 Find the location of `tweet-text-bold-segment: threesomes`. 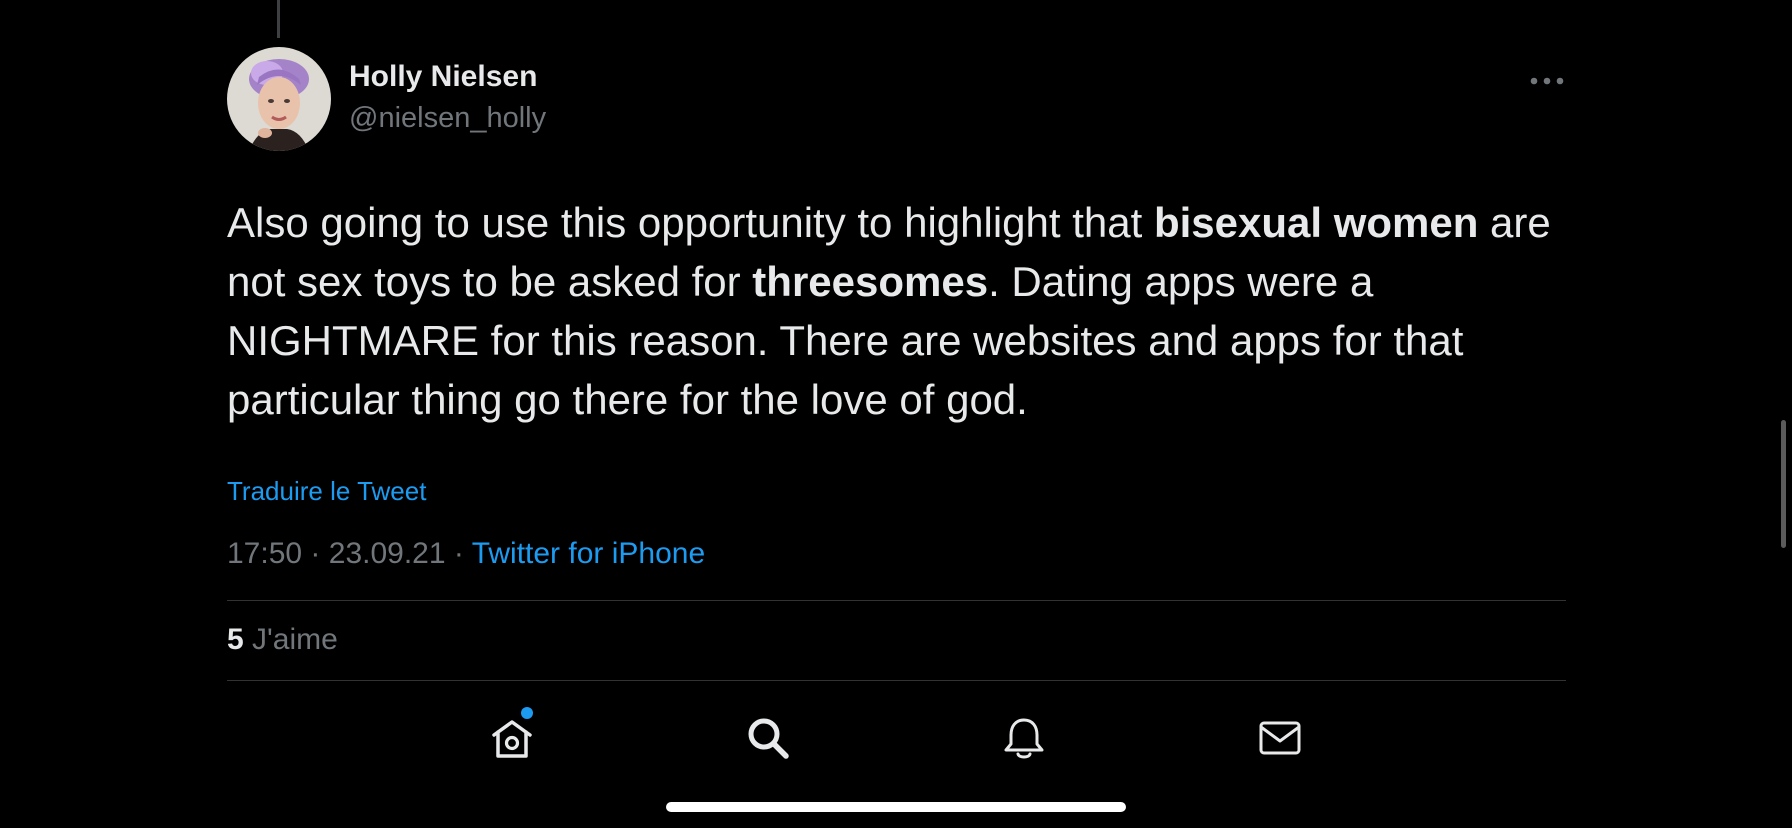

tweet-text-bold-segment: threesomes is located at coordinates (870, 281).